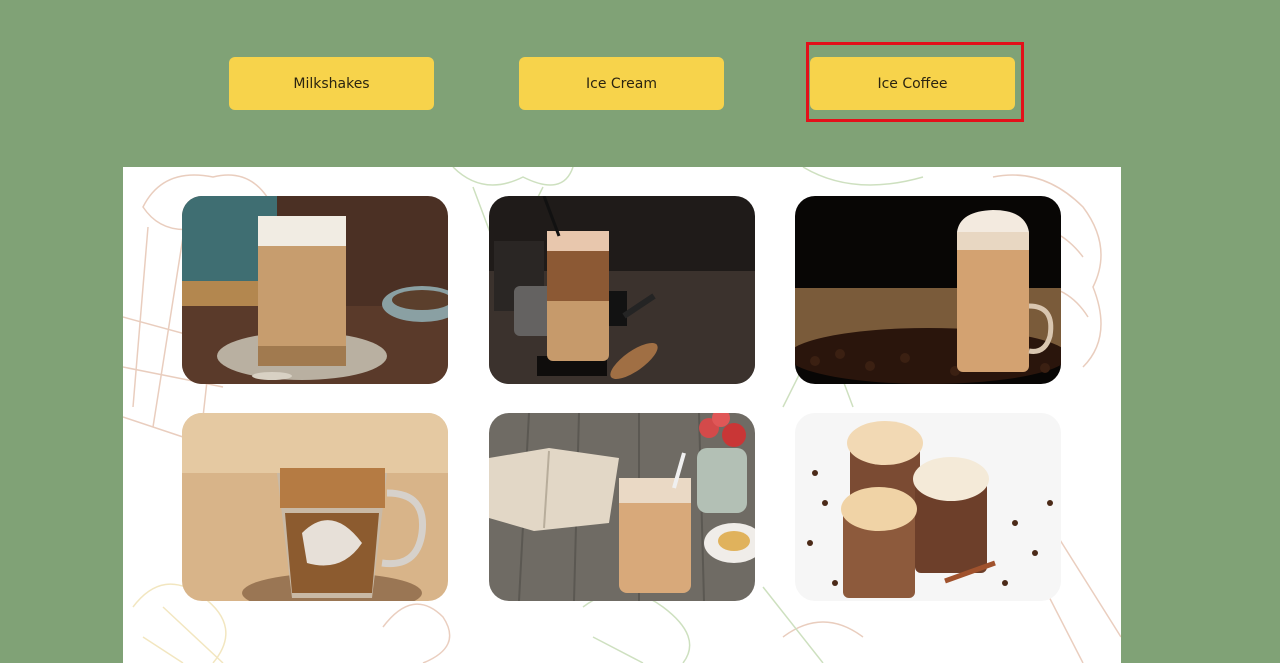 Image resolution: width=1280 pixels, height=663 pixels. I want to click on iced-coffee-mug-photo, so click(315, 507).